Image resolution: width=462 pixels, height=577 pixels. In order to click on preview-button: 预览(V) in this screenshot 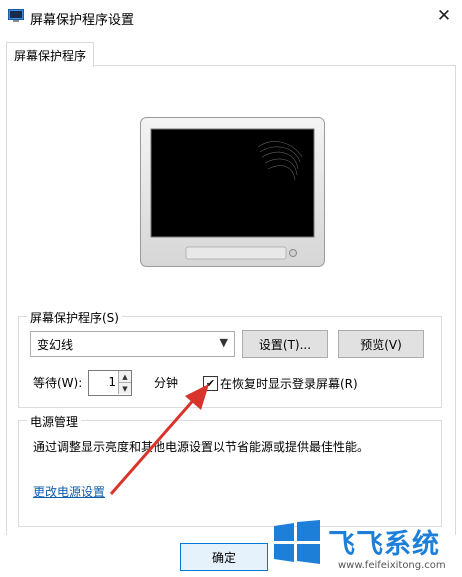, I will do `click(381, 344)`.